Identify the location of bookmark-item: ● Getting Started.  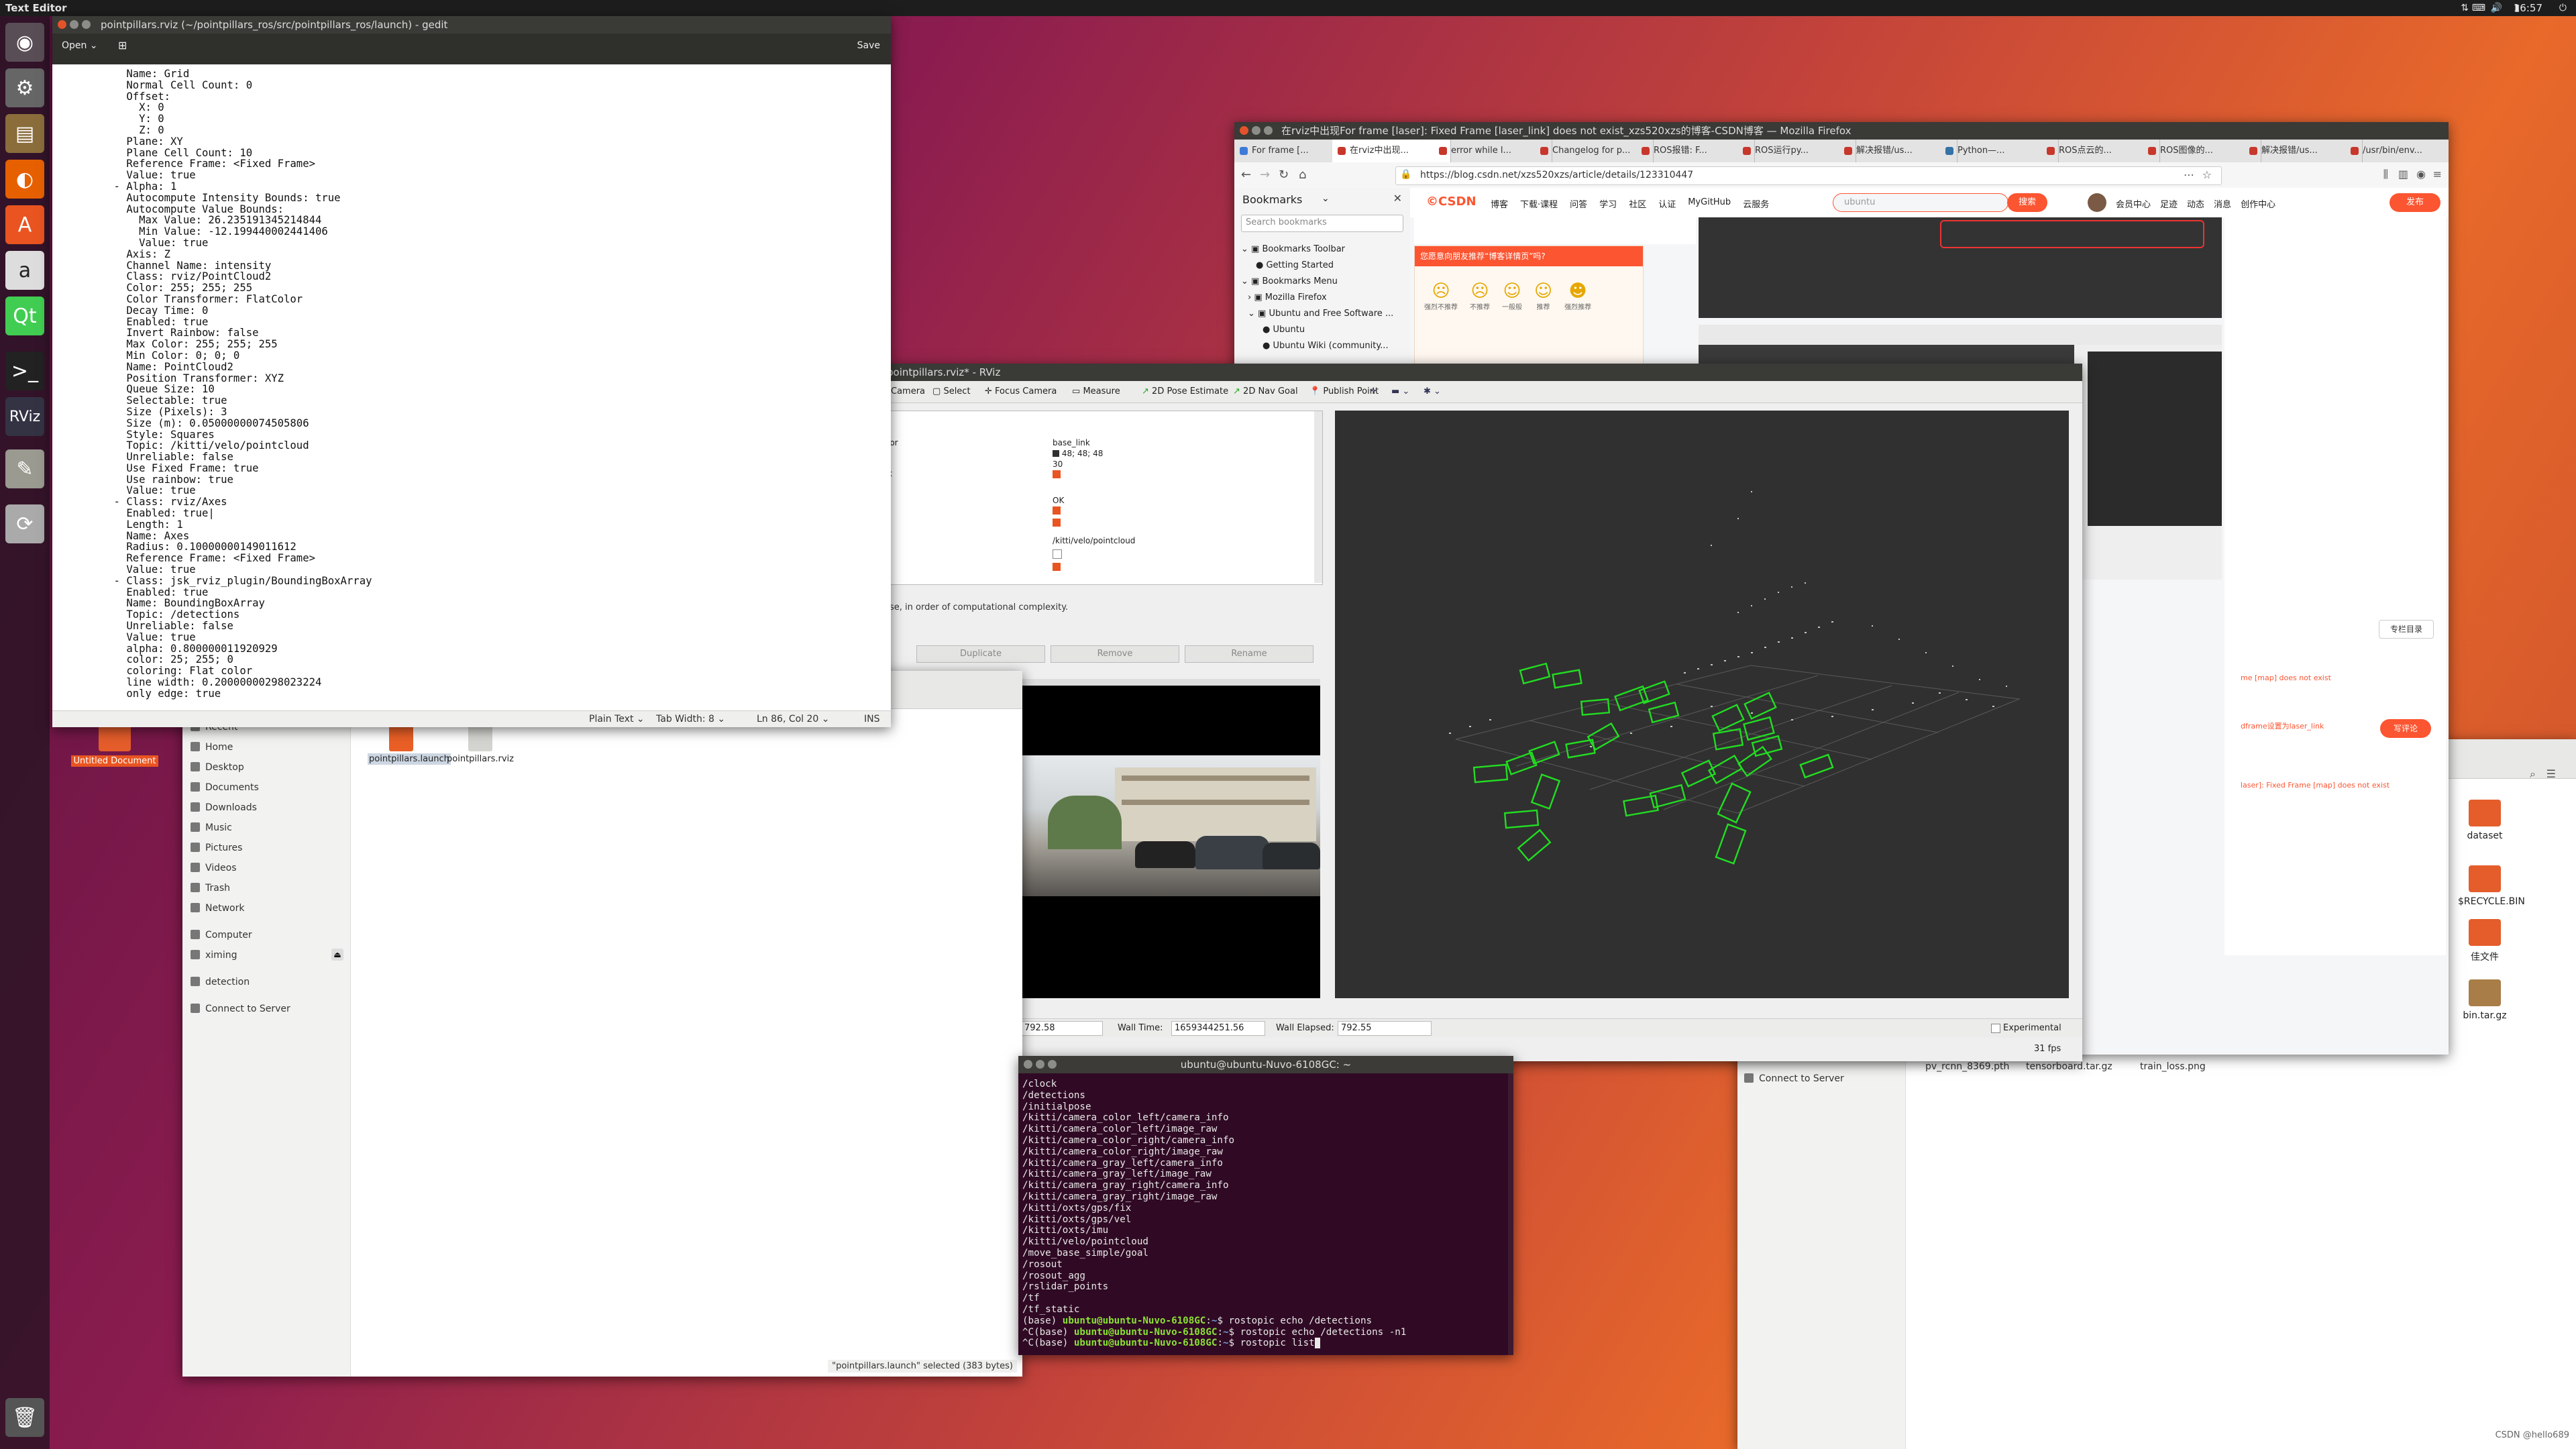
(1317, 266).